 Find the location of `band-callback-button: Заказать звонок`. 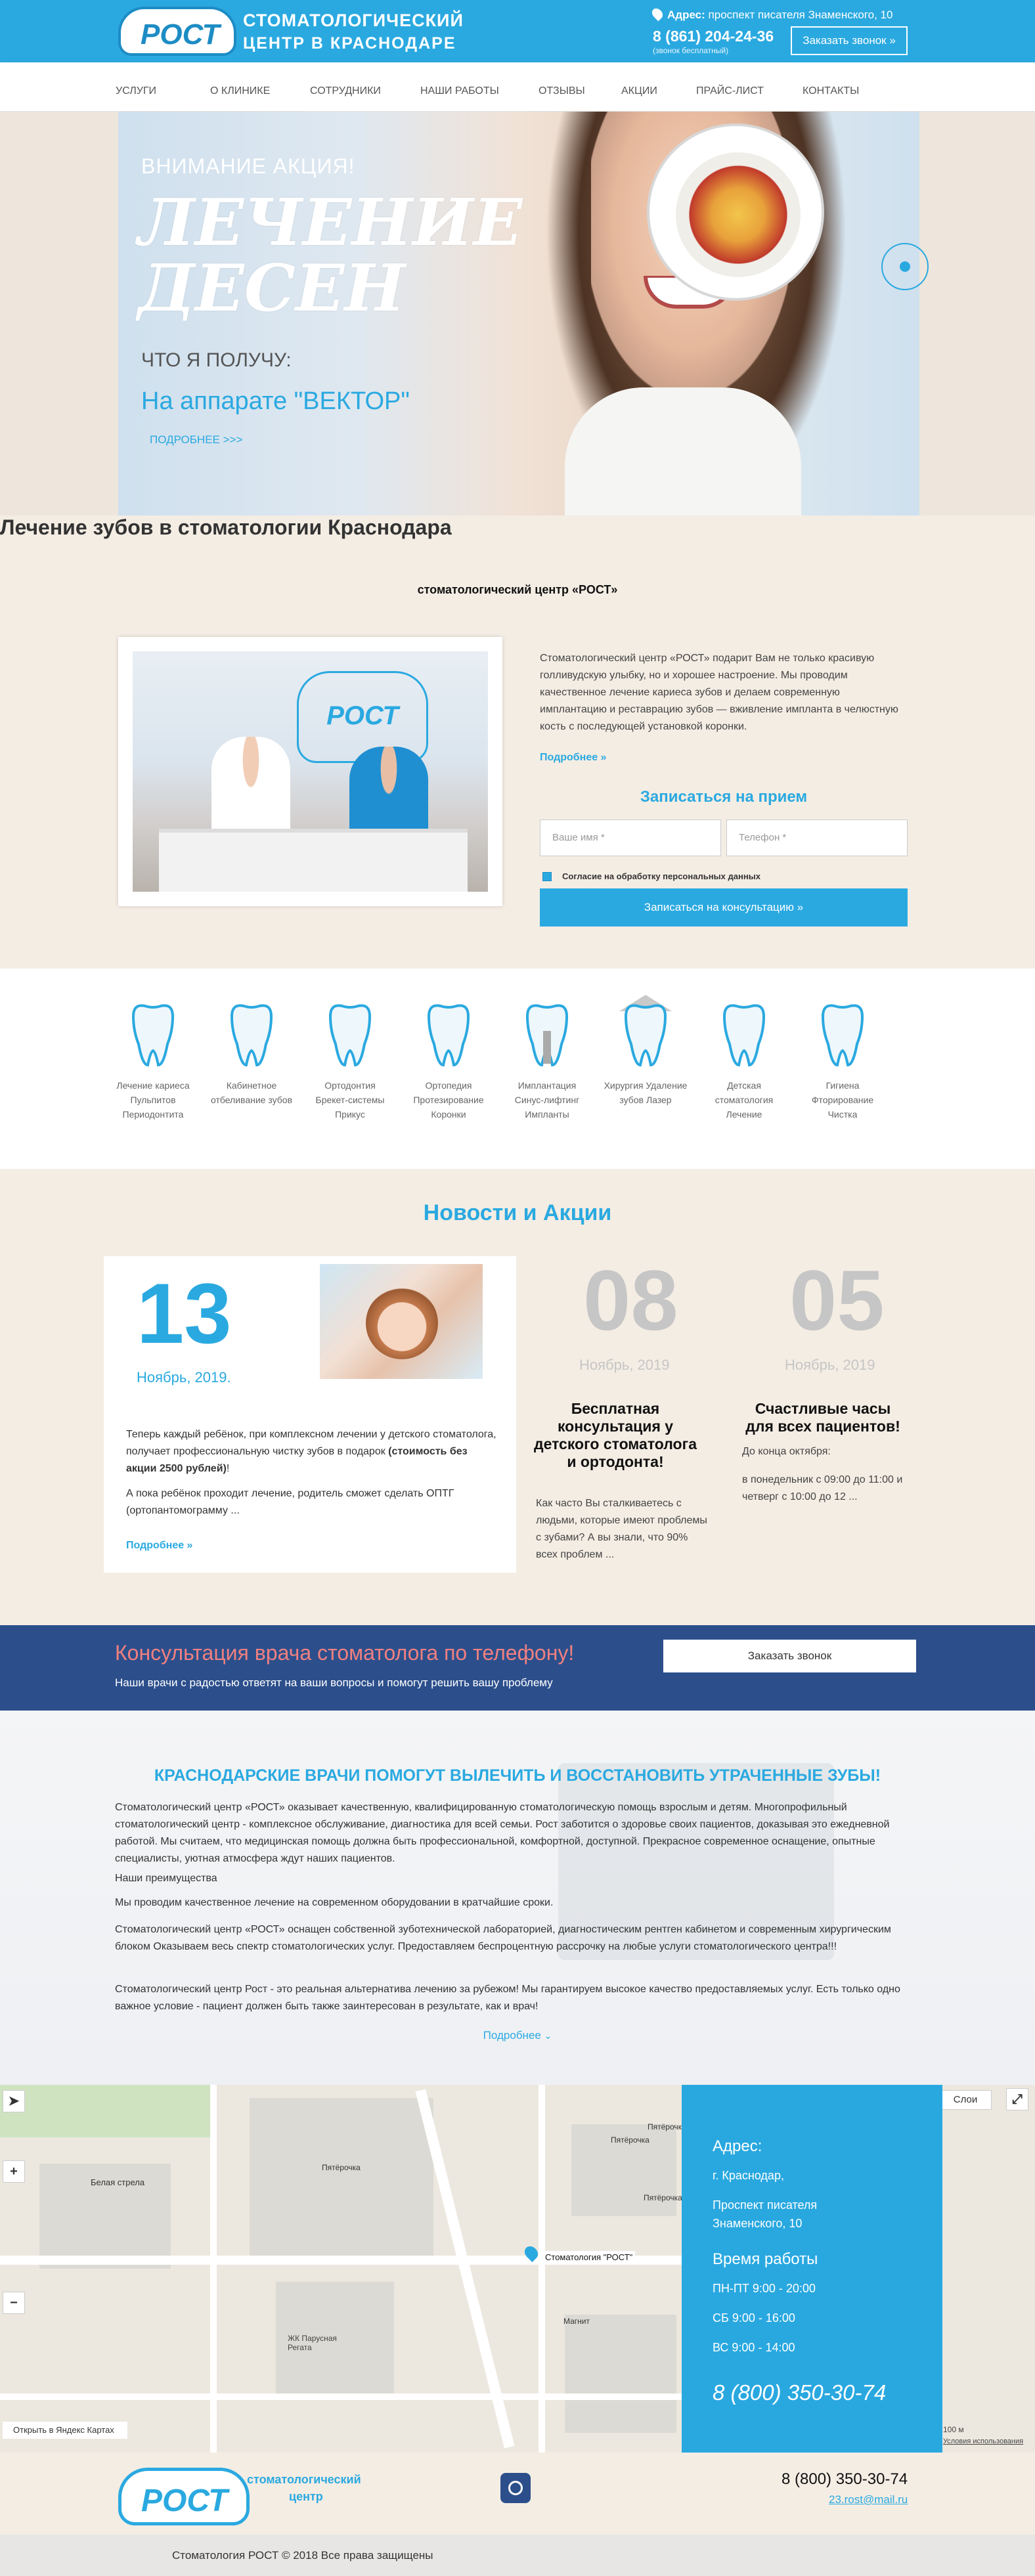

band-callback-button: Заказать звонок is located at coordinates (789, 1656).